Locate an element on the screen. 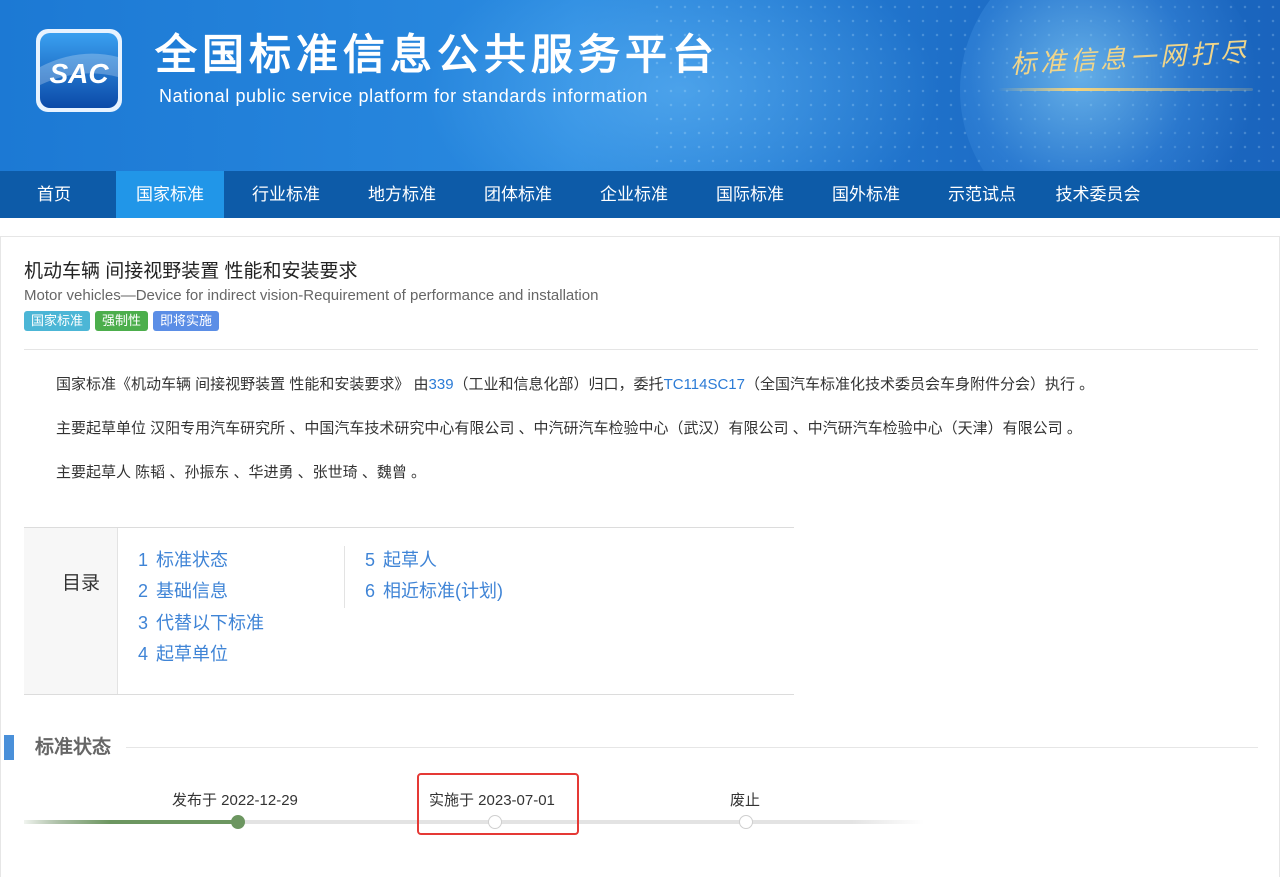 The height and width of the screenshot is (877, 1280). toc-item-replaces: 3 代替以下标准 is located at coordinates (201, 623).